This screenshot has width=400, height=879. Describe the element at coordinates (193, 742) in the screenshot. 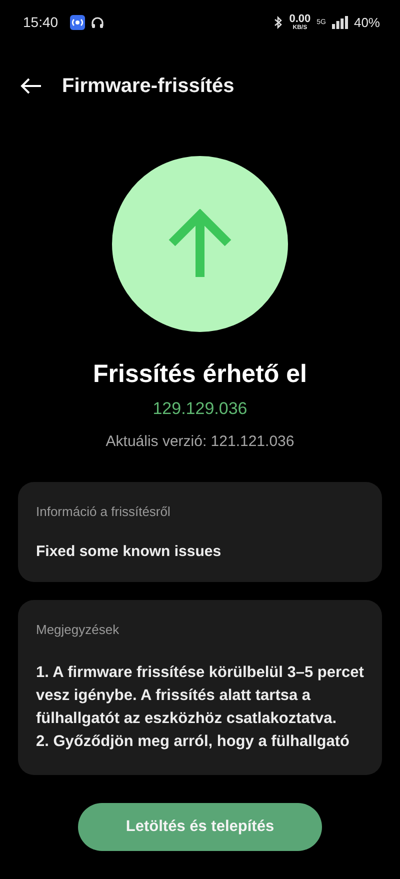

I see `note-text: 2. Győződjön meg arról, hogy a fülhallgató` at that location.